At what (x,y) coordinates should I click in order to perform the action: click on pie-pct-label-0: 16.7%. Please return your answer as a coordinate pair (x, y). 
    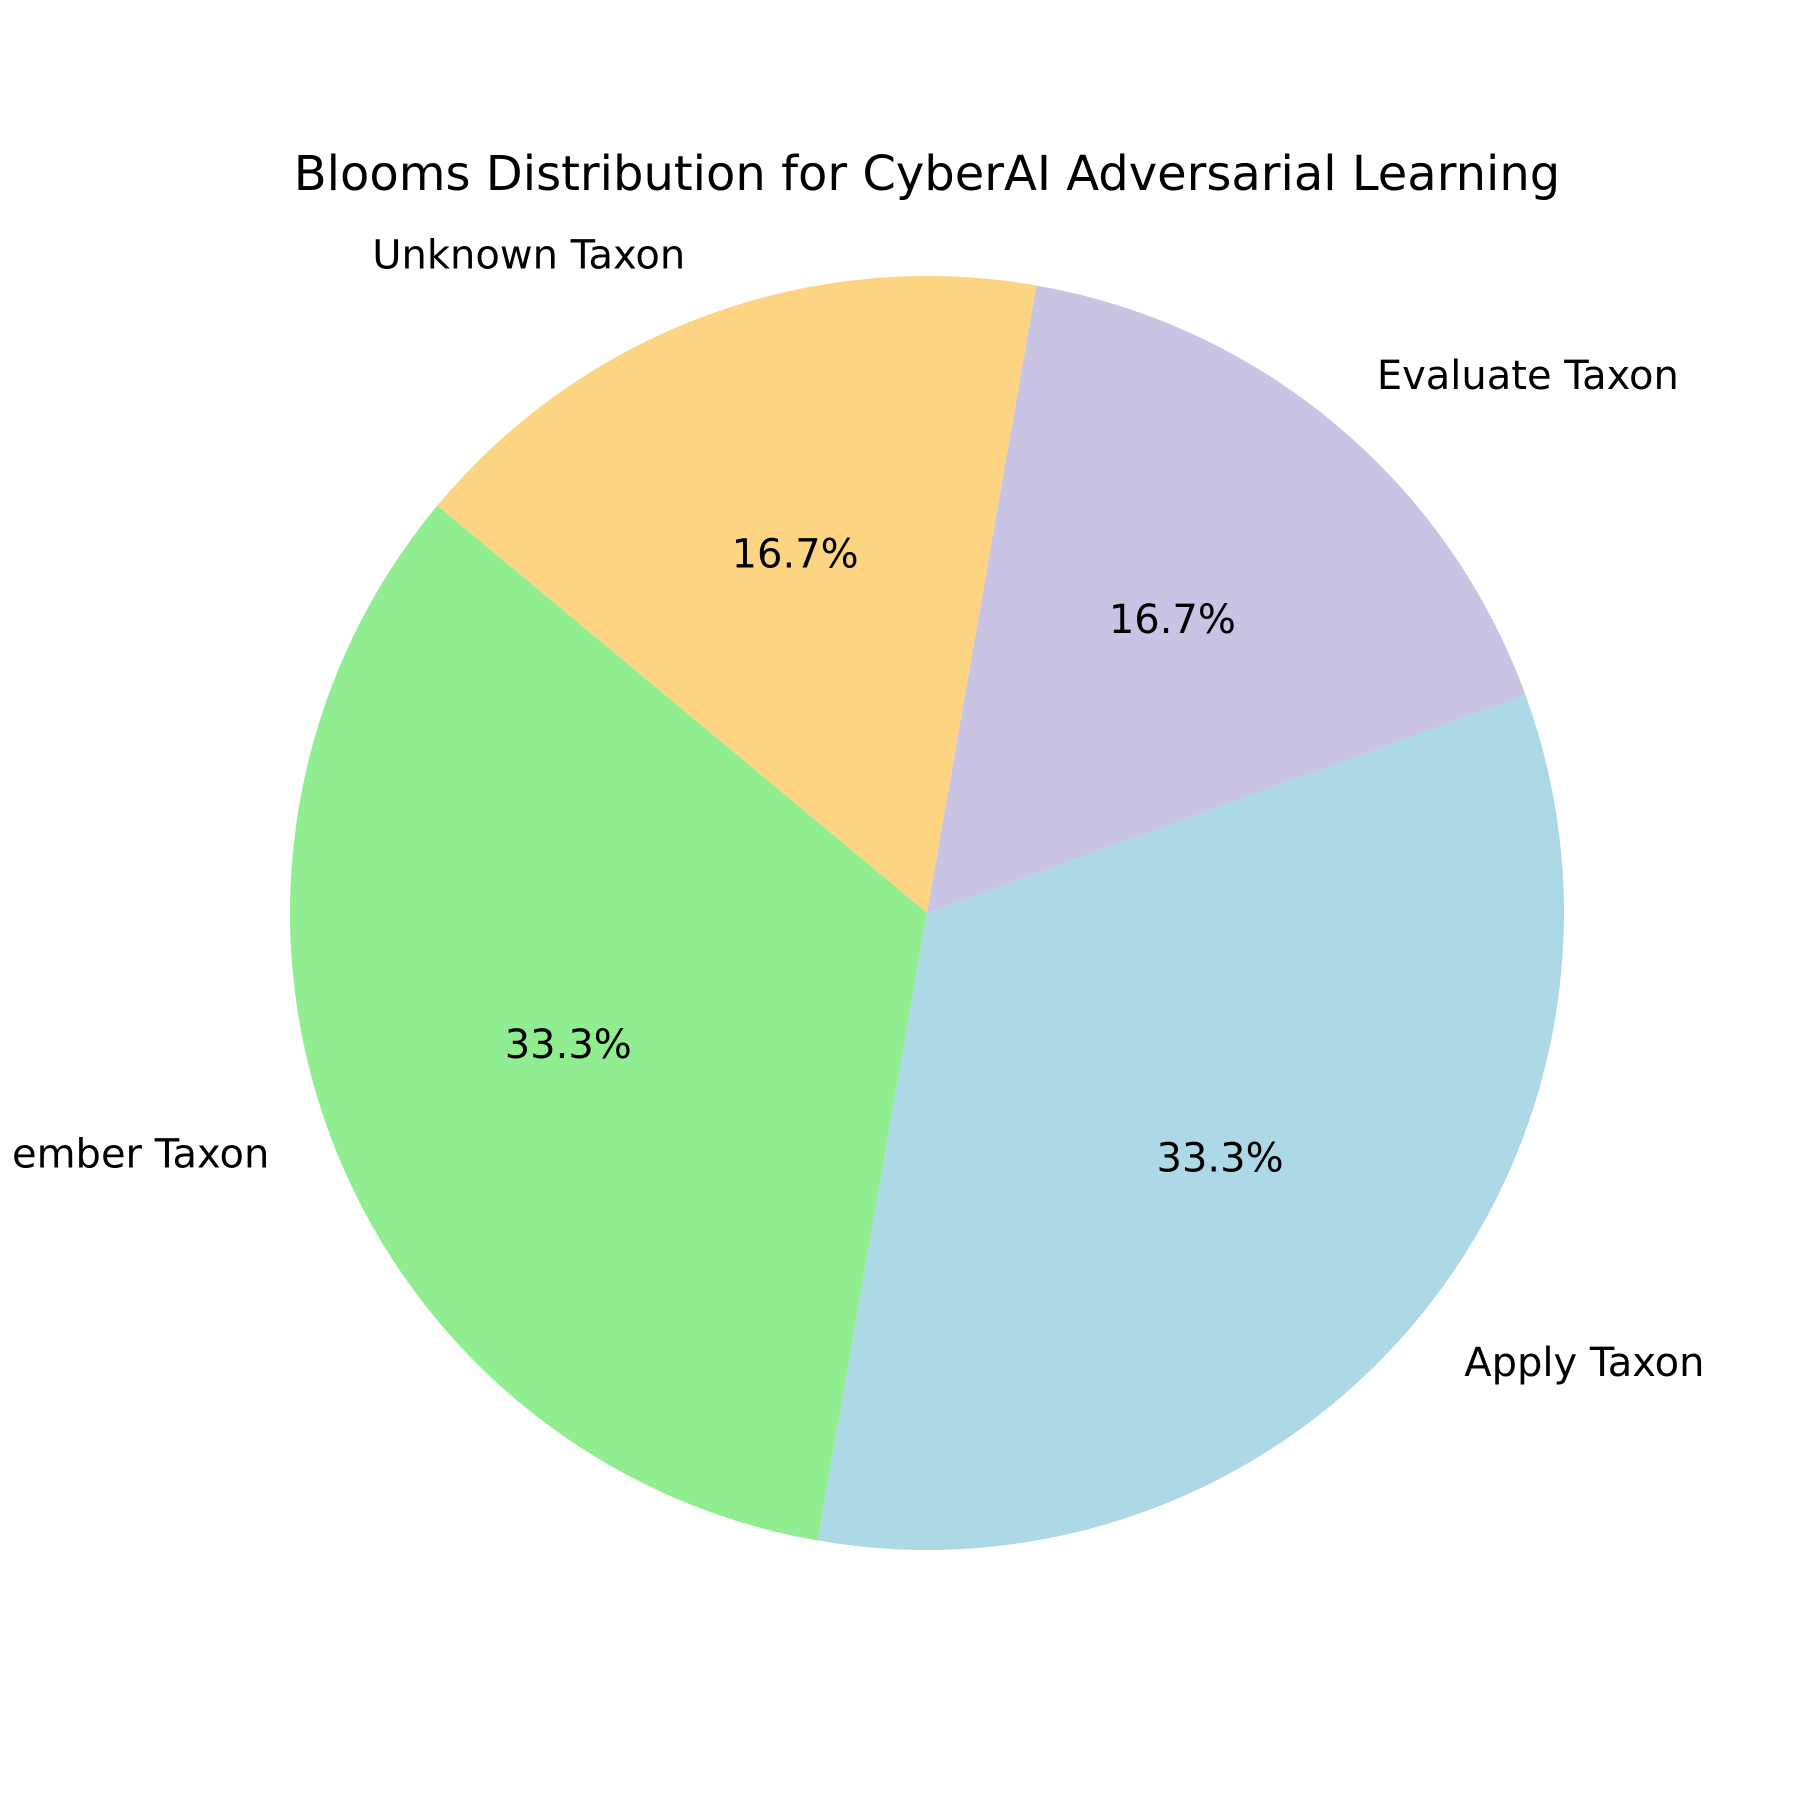
    Looking at the image, I should click on (1172, 620).